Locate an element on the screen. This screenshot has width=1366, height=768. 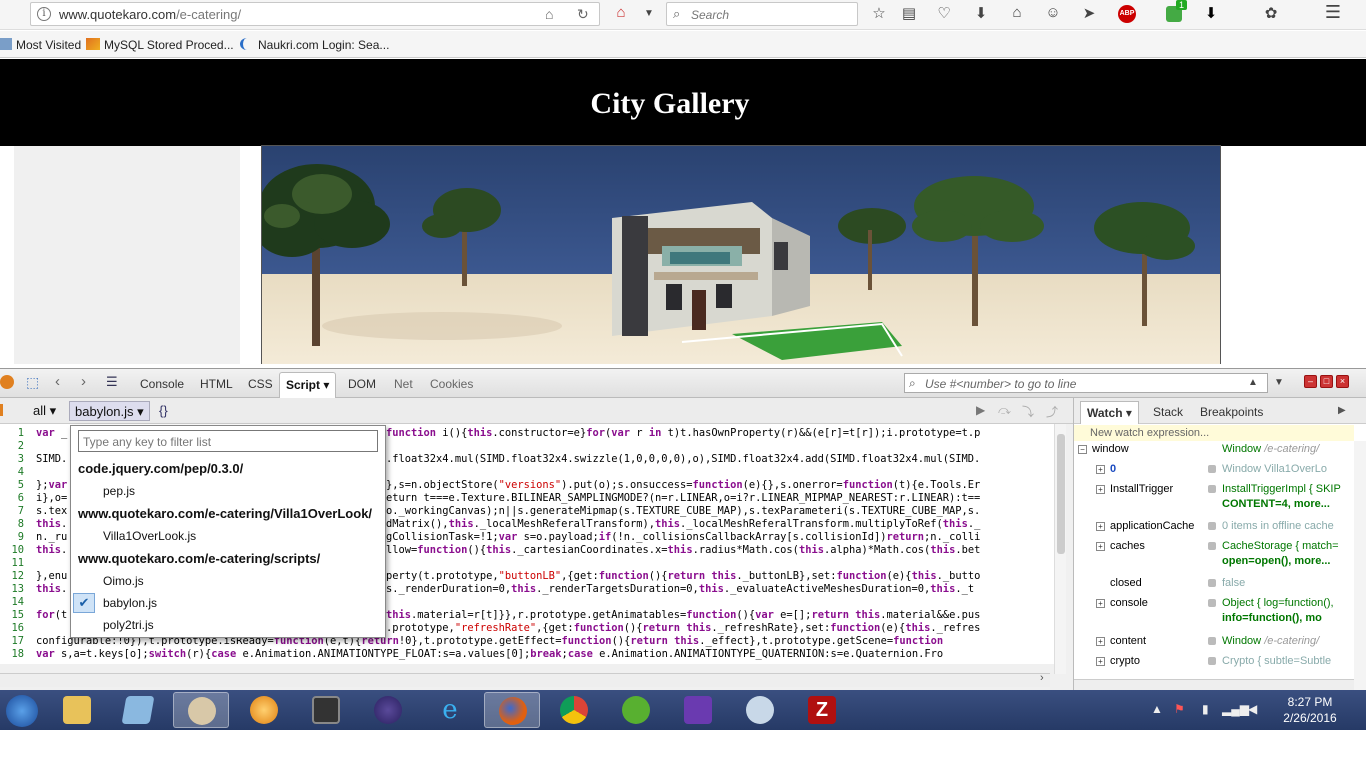
minimize-icon: – is located at coordinates (1310, 381).